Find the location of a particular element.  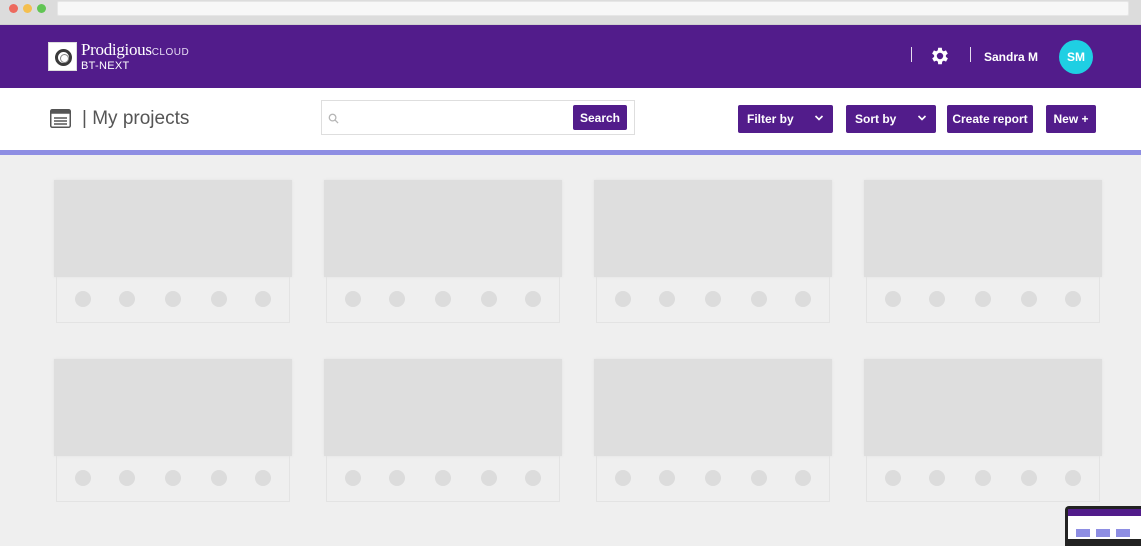

maximize-window-dot is located at coordinates (41, 8).